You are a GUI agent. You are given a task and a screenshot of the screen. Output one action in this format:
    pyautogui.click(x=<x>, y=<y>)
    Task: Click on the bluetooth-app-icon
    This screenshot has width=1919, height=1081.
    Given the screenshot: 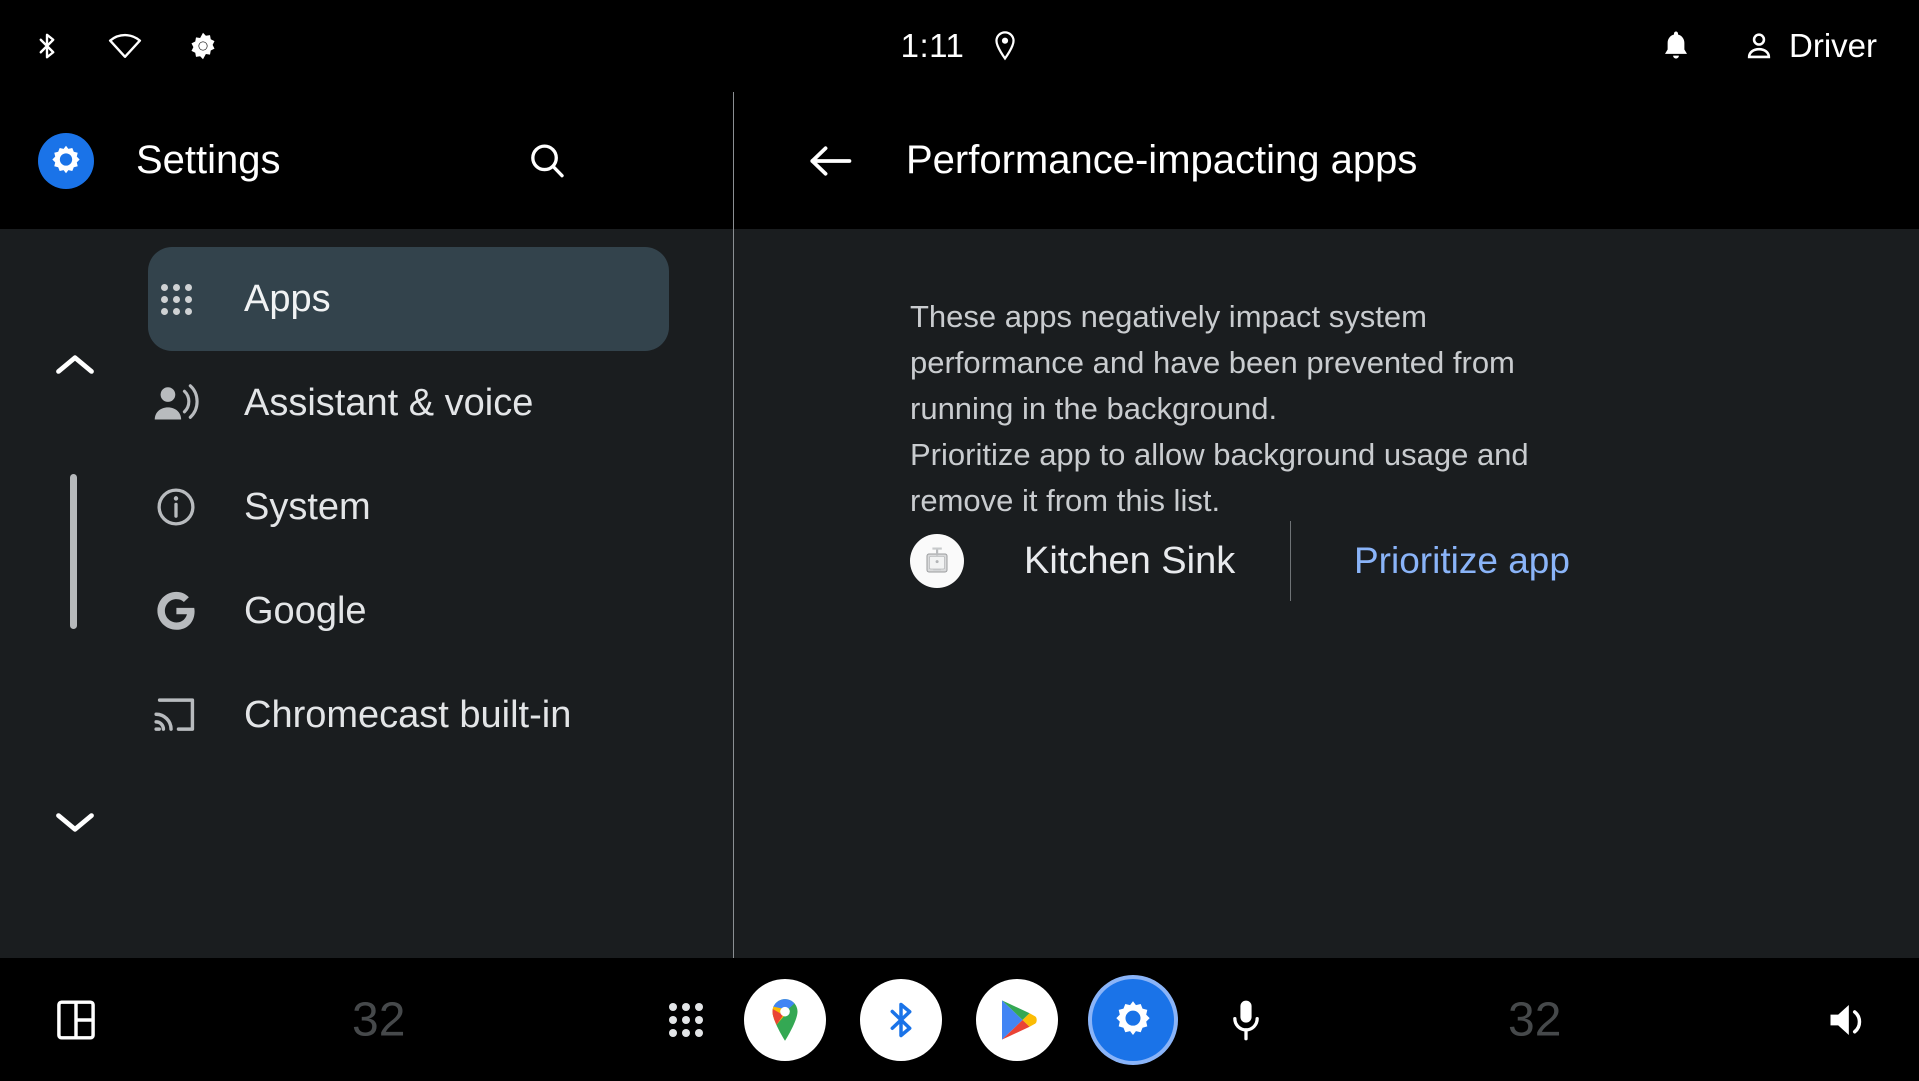 What is the action you would take?
    pyautogui.click(x=901, y=1019)
    